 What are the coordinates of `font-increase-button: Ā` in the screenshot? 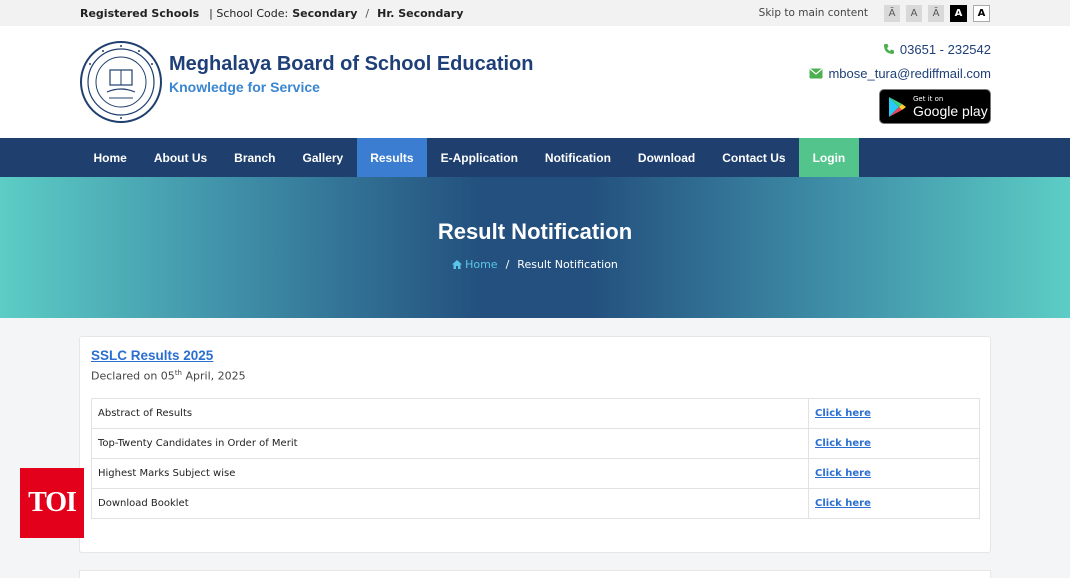 It's located at (892, 13).